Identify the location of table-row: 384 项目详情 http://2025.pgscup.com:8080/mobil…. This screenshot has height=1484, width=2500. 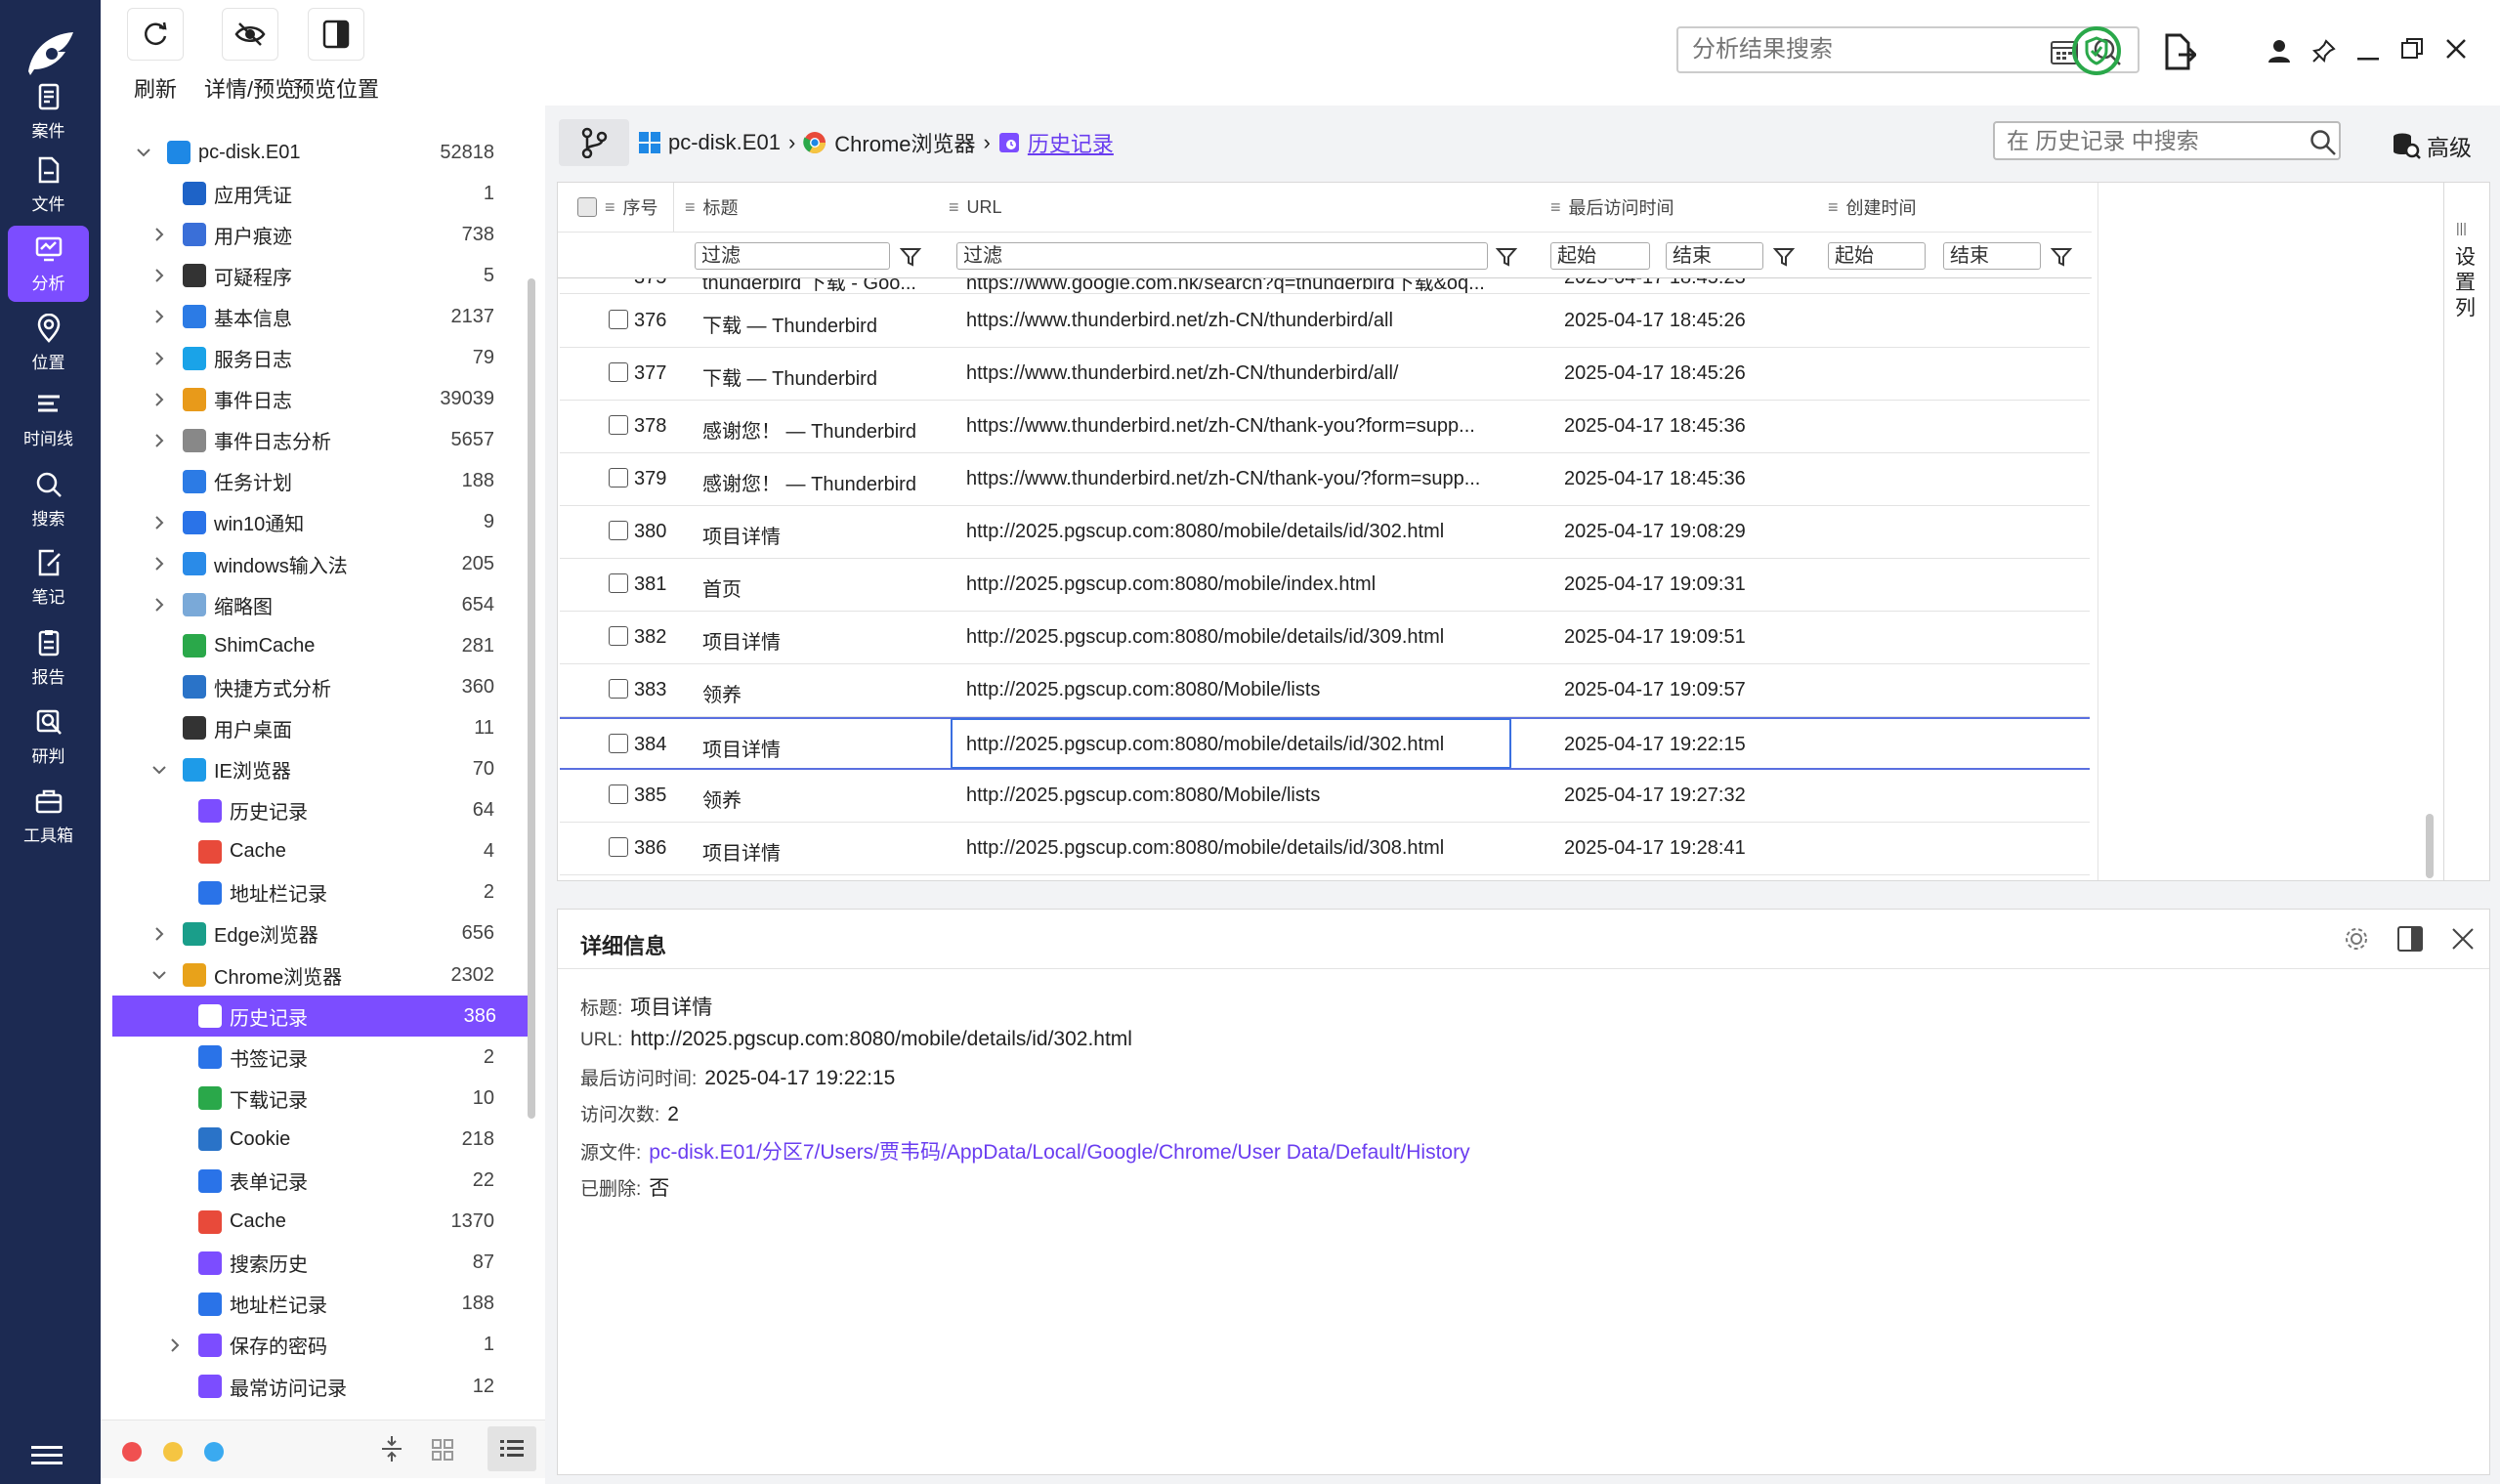
(1325, 743).